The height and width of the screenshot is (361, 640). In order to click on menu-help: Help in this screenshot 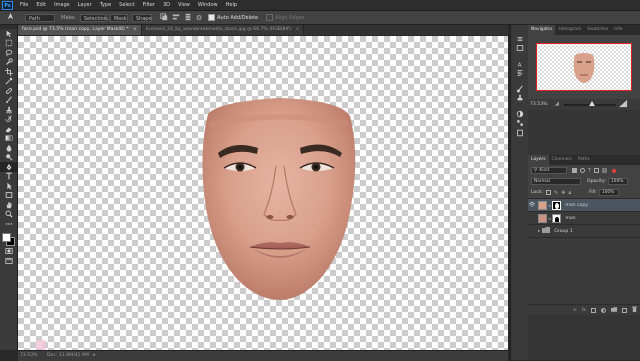, I will do `click(231, 5)`.